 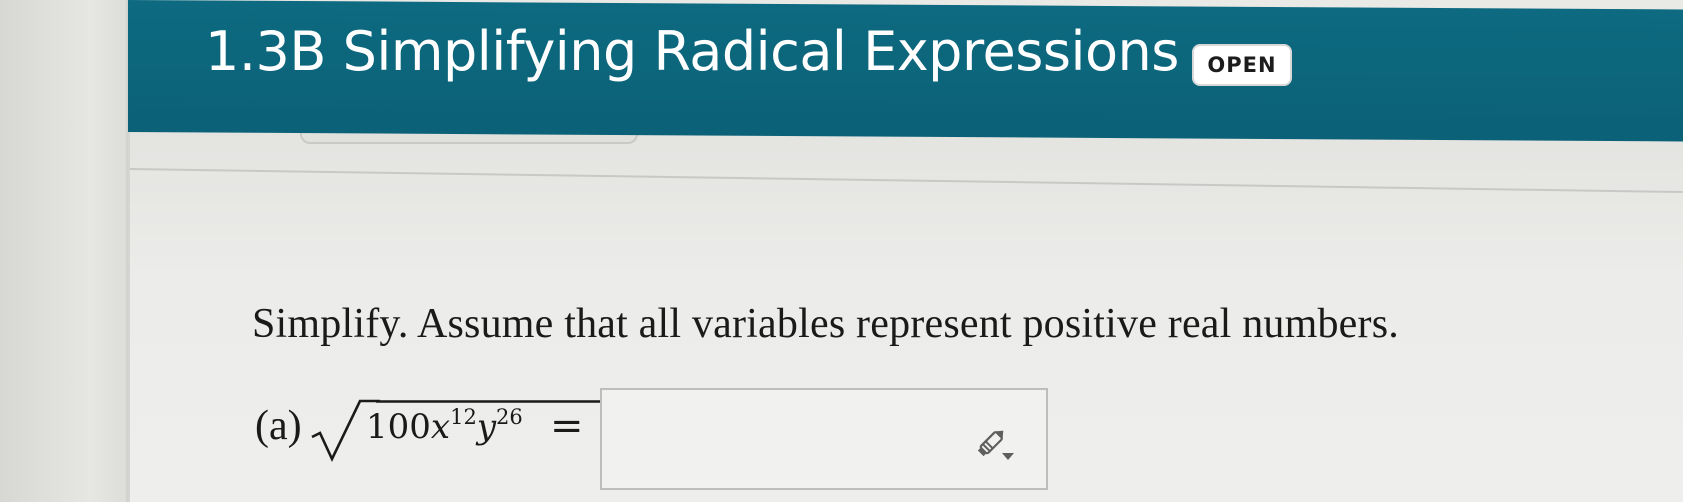 I want to click on variable-y: y, so click(x=486, y=427).